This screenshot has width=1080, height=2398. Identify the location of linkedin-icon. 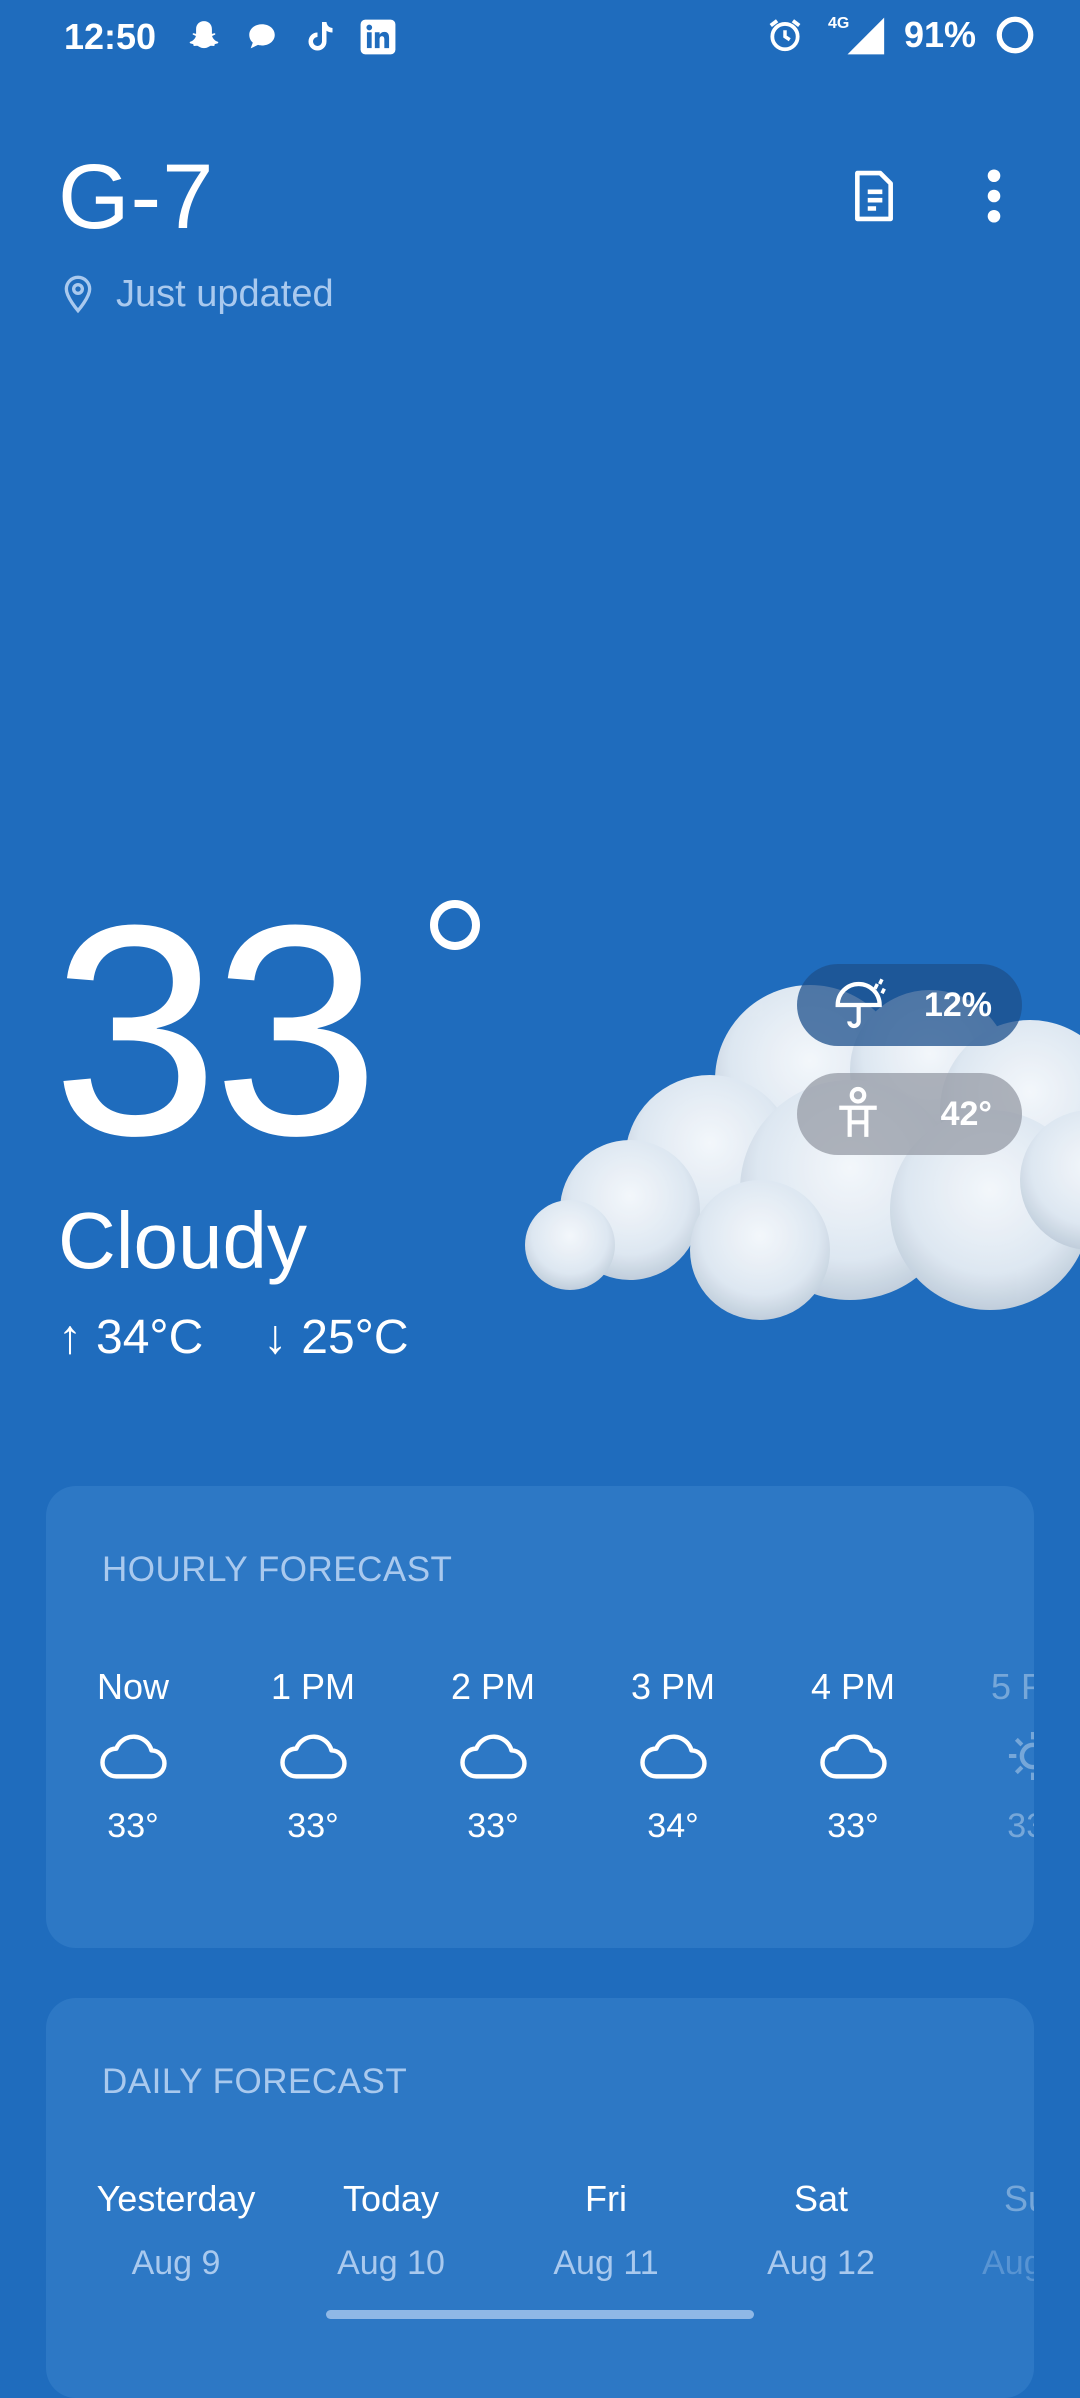
(378, 37).